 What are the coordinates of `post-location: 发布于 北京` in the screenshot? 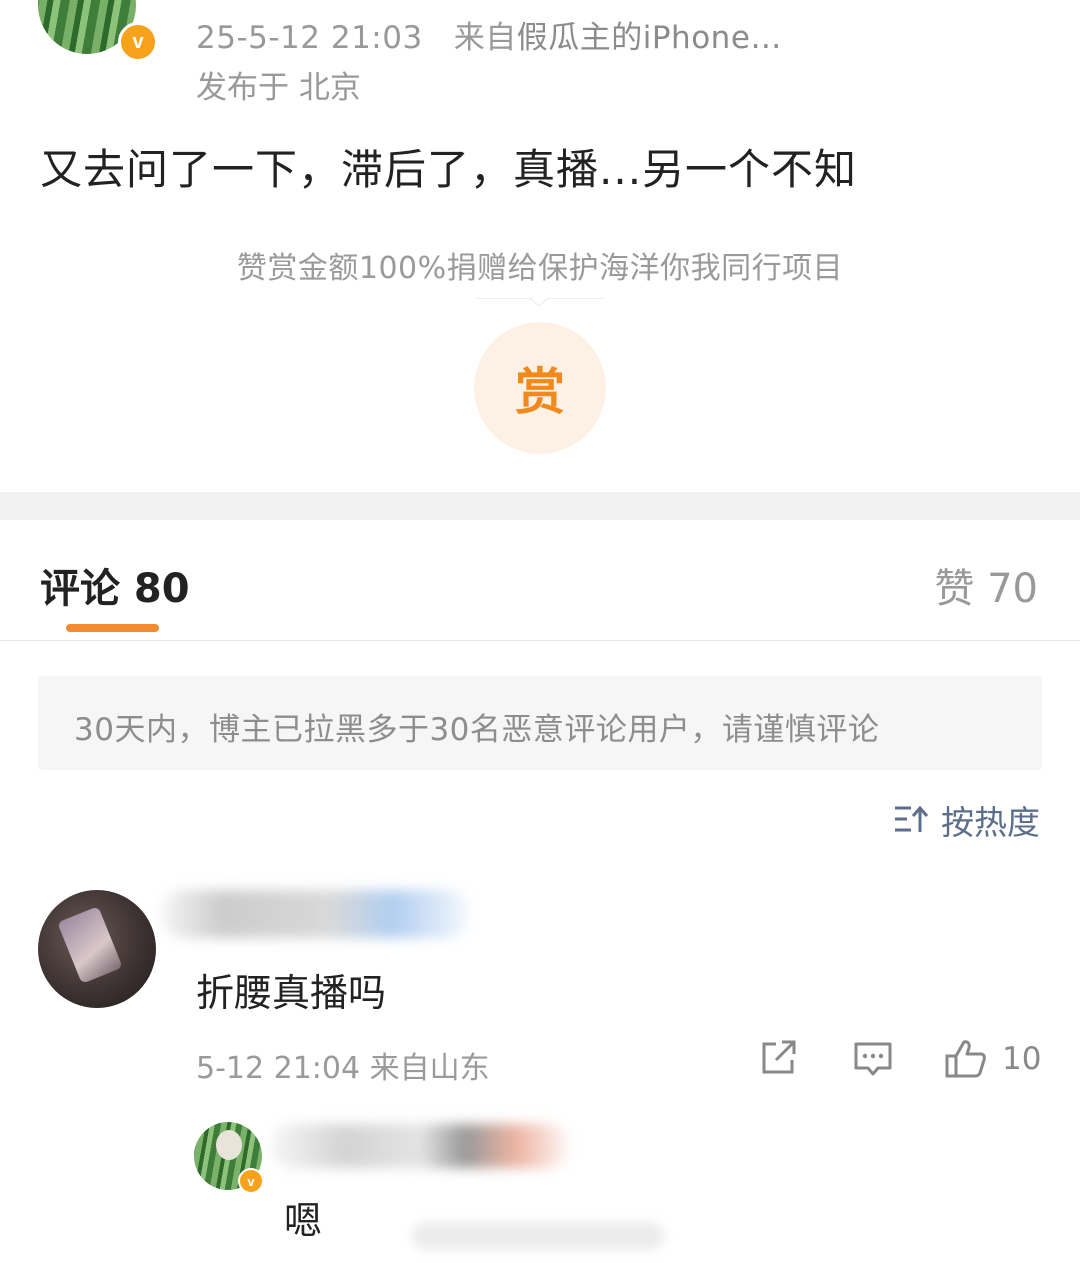 It's located at (278, 88).